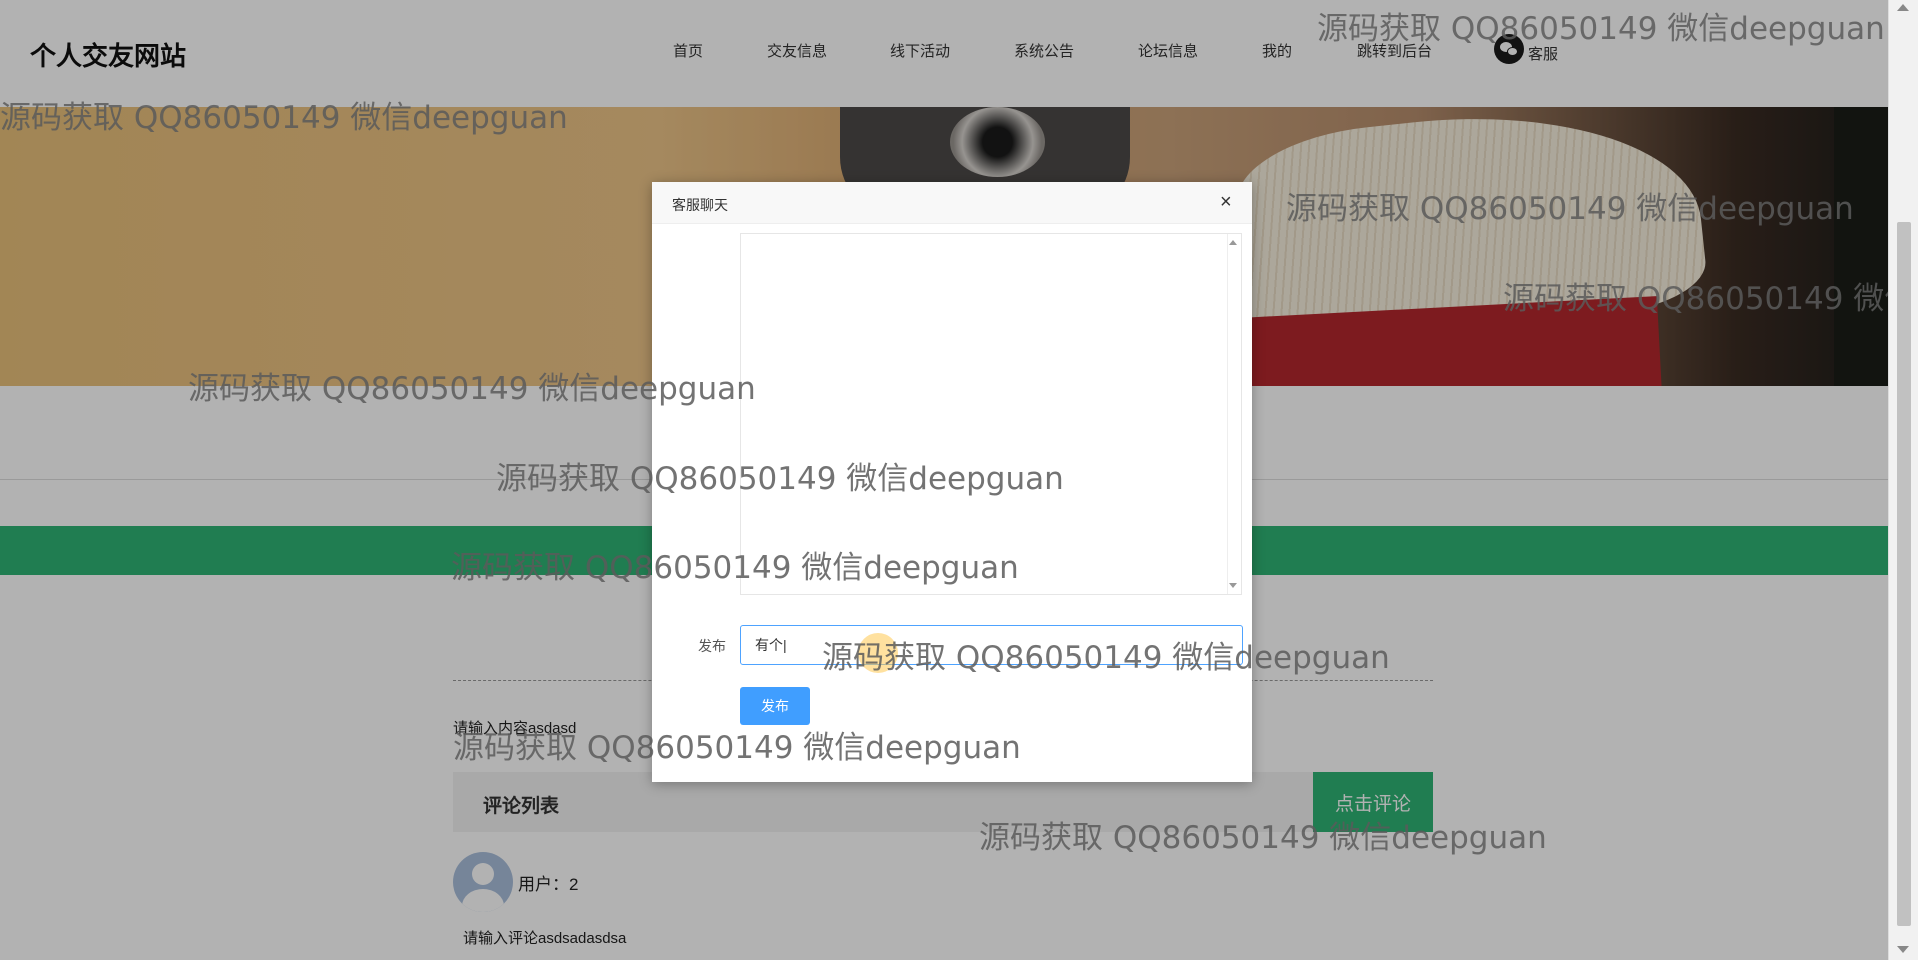  What do you see at coordinates (775, 706) in the screenshot?
I see `publish-button: 发布` at bounding box center [775, 706].